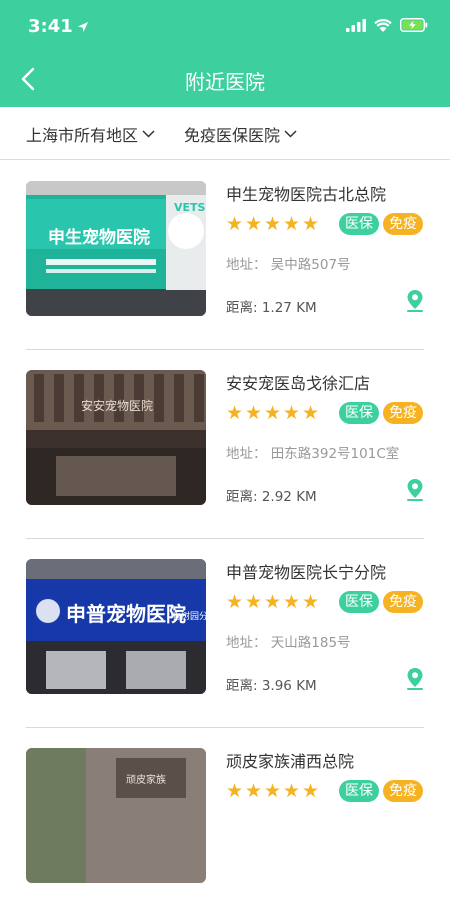 The height and width of the screenshot is (917, 450). What do you see at coordinates (190, 207) in the screenshot?
I see `sign-text-secondary: VETS` at bounding box center [190, 207].